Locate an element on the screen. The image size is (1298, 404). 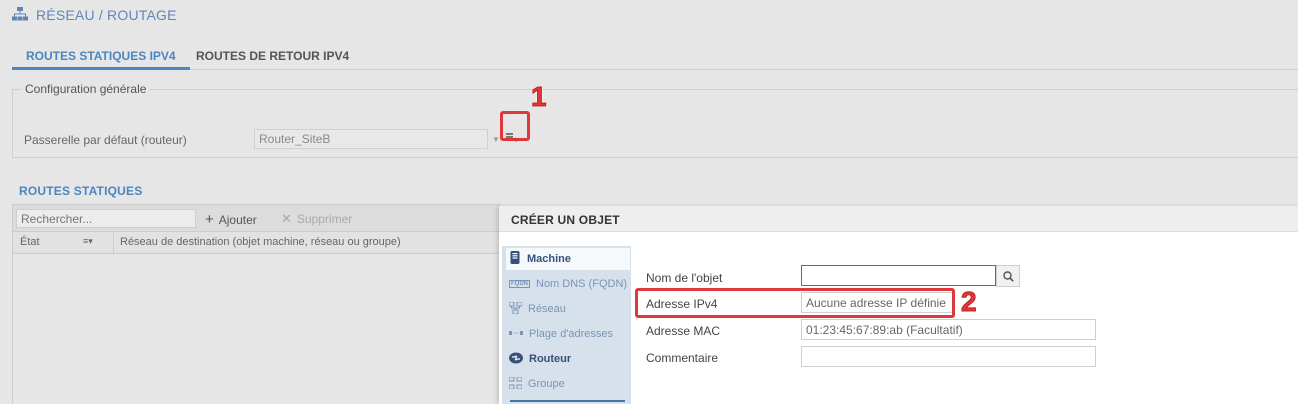
general-config-legend: Configuration générale is located at coordinates (86, 89).